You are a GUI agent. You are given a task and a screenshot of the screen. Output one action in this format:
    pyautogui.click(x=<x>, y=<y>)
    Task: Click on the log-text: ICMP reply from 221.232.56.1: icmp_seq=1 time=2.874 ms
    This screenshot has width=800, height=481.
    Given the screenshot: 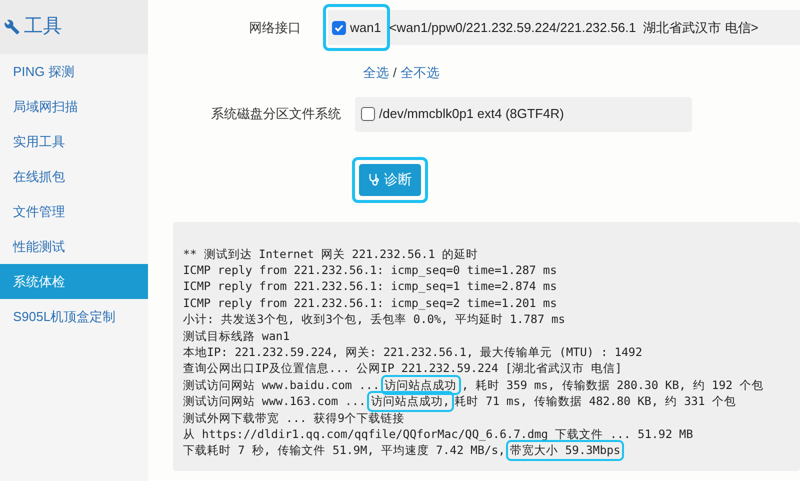 What is the action you would take?
    pyautogui.click(x=370, y=286)
    